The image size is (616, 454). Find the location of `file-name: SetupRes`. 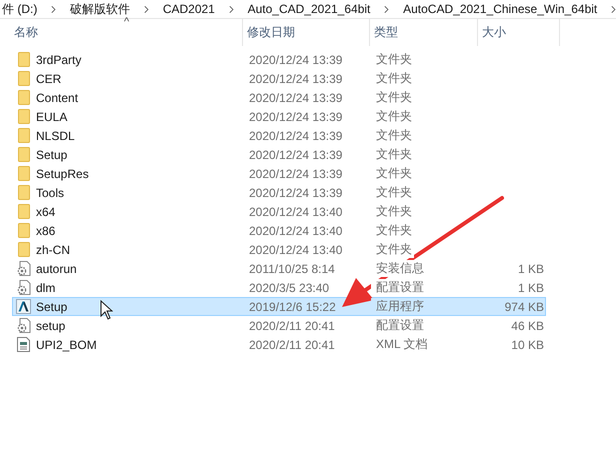

file-name: SetupRes is located at coordinates (62, 173).